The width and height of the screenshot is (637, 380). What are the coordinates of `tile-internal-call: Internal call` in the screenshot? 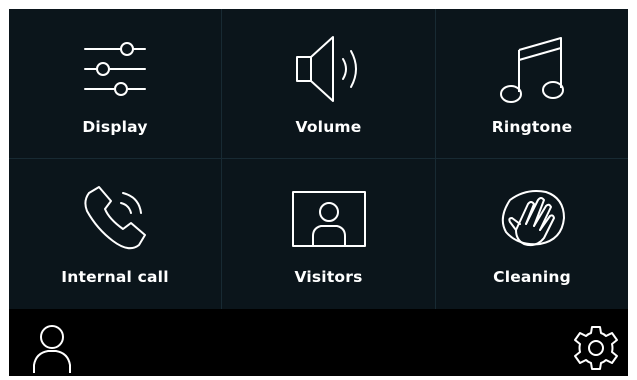 It's located at (115, 234).